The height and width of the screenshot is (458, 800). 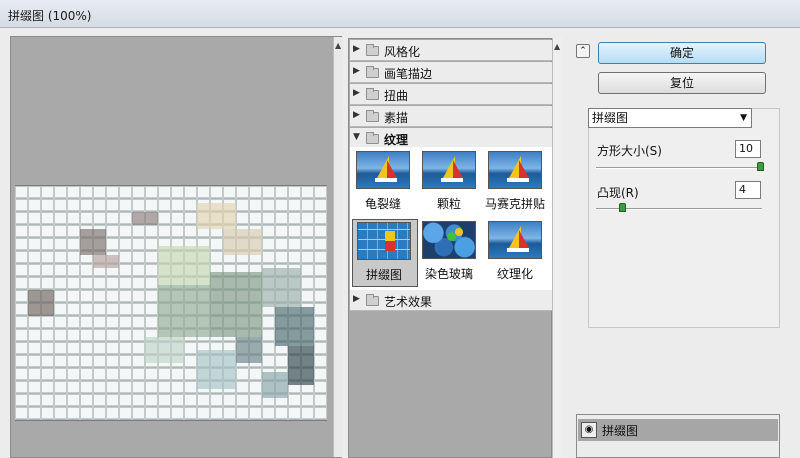 I want to click on square-size-input: 10, so click(x=748, y=149).